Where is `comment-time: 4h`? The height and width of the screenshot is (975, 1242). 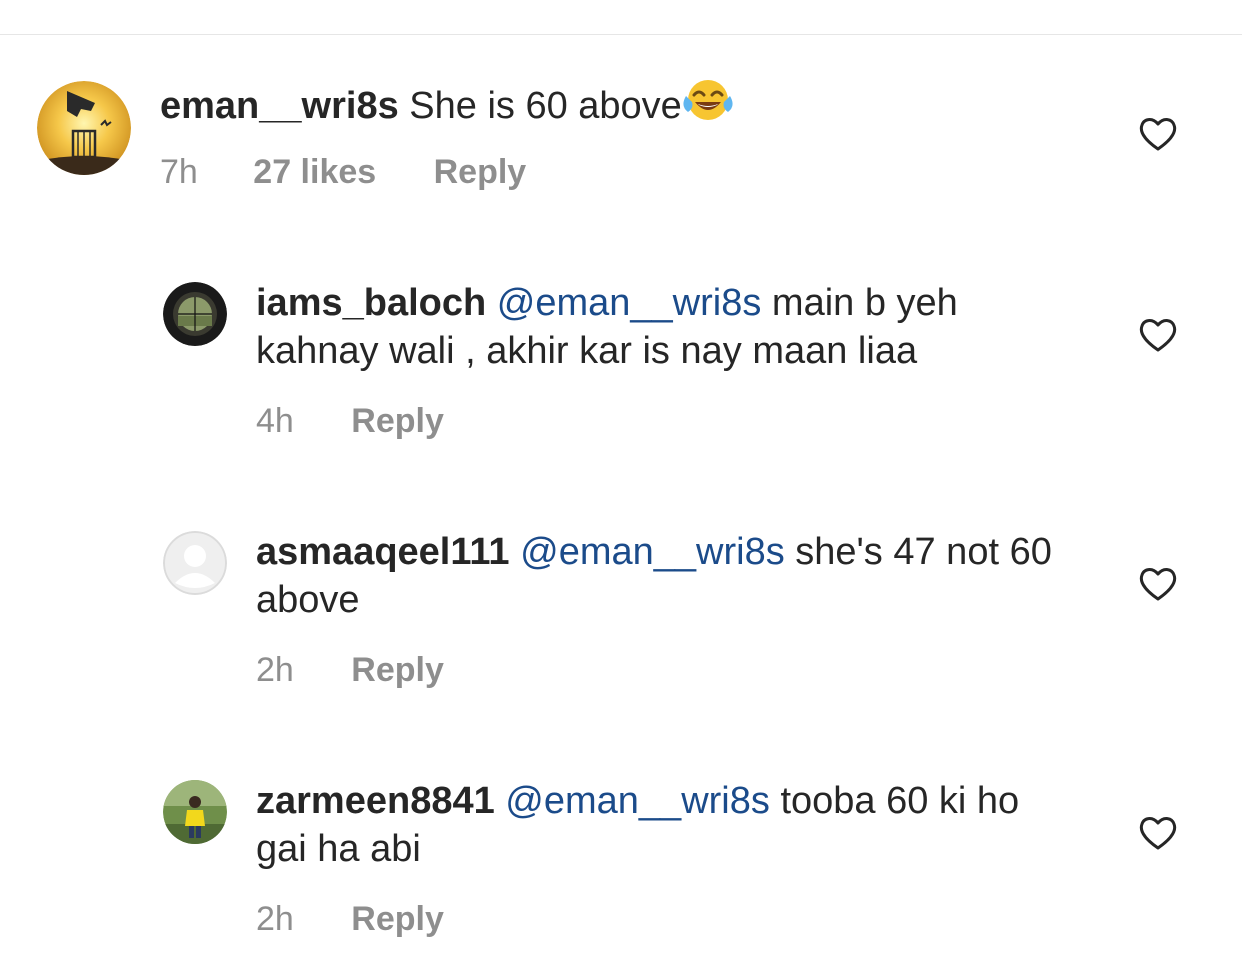
comment-time: 4h is located at coordinates (275, 421).